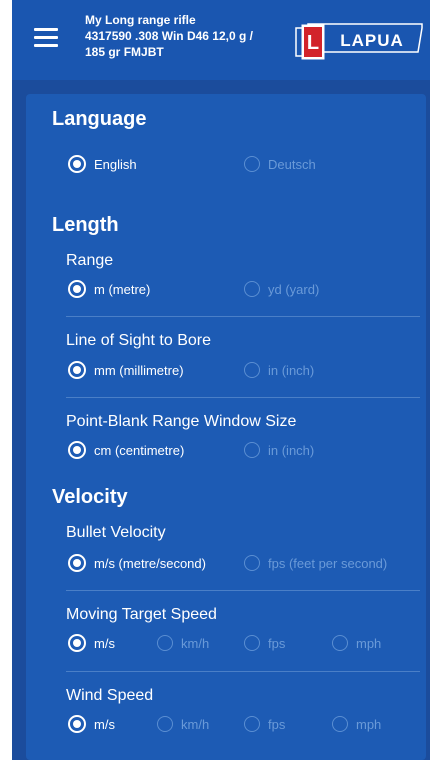 The image size is (430, 760). Describe the element at coordinates (91, 643) in the screenshot. I see `radio-target-speed-mps: m/s` at that location.